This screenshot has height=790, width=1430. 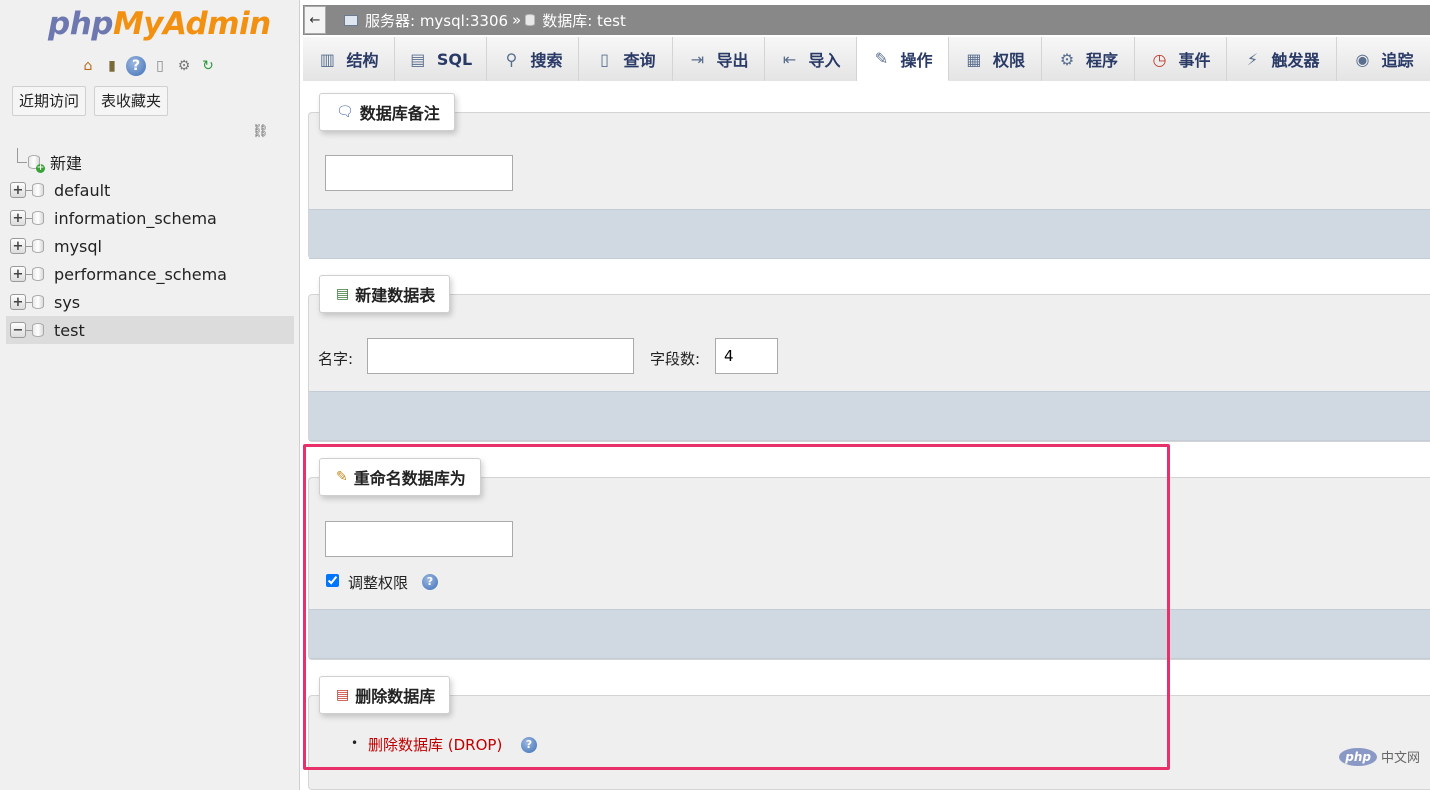 I want to click on export-icon: ⇥, so click(x=697, y=59).